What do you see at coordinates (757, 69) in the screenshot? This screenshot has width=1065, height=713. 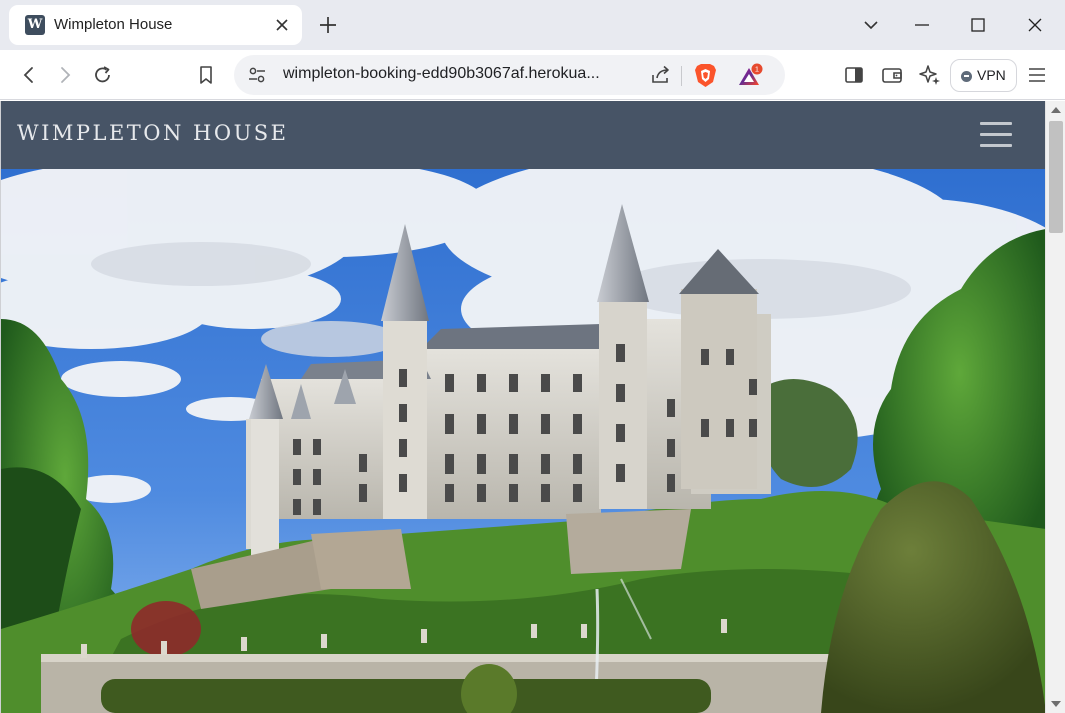 I see `rewards-badge-count: 1` at bounding box center [757, 69].